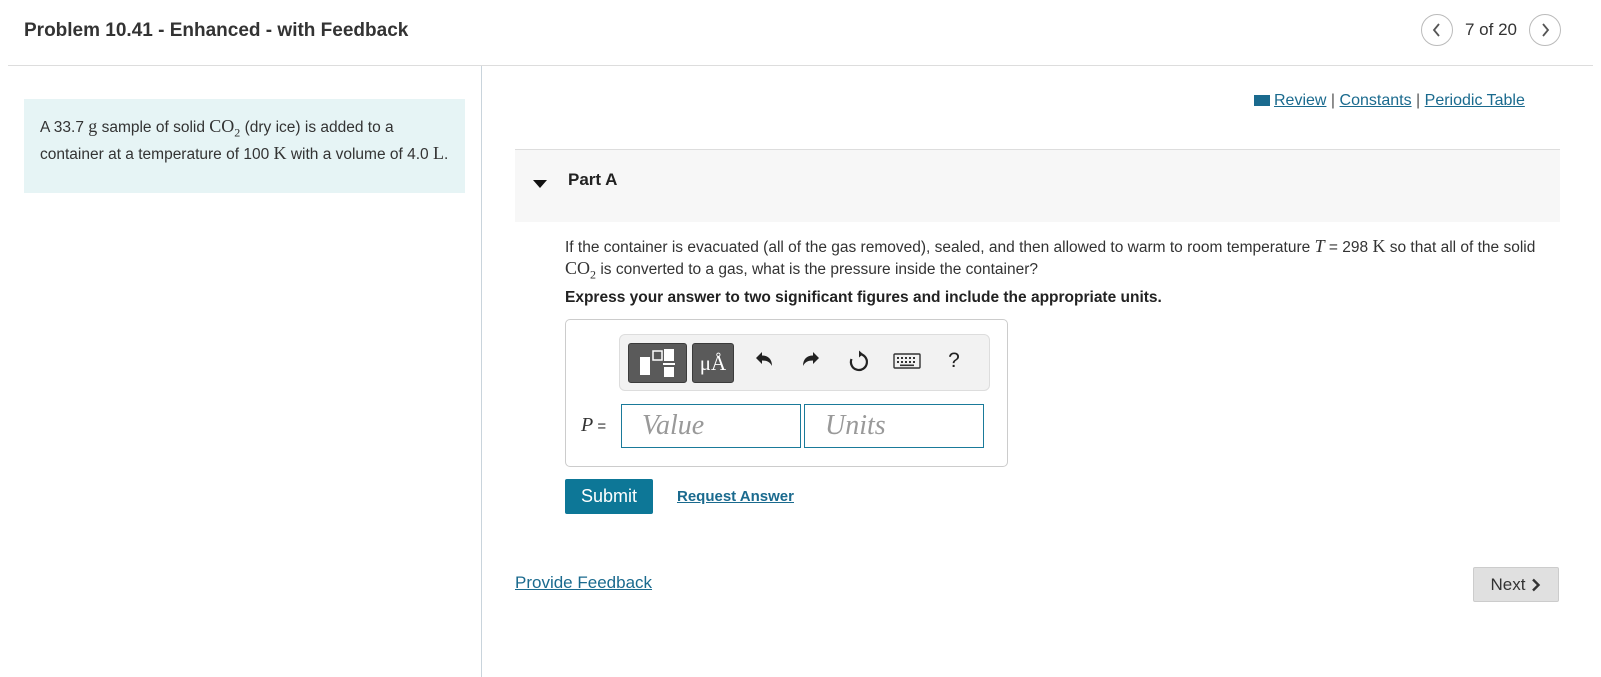 This screenshot has height=677, width=1601. Describe the element at coordinates (593, 179) in the screenshot. I see `part-label: Part A` at that location.